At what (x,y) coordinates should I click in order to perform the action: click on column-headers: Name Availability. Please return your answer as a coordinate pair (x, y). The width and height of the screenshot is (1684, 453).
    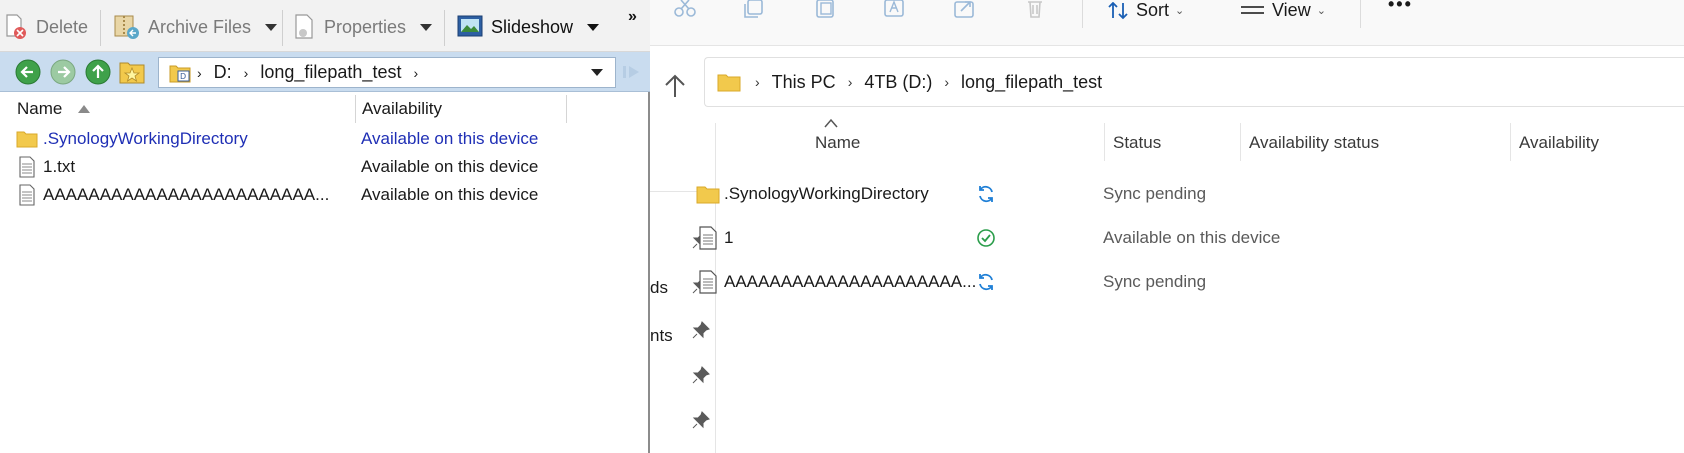
    Looking at the image, I should click on (324, 109).